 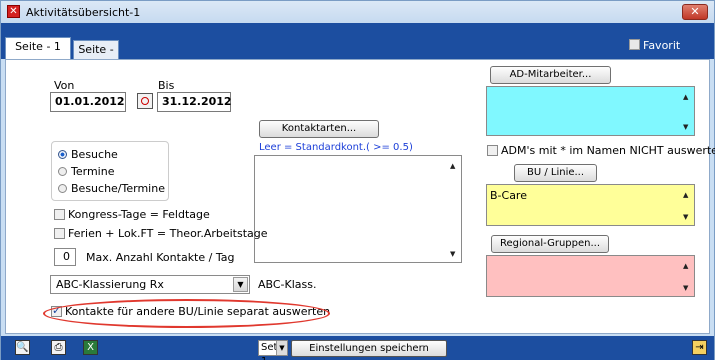 I want to click on window-title: Aktivitätsübersicht-1, so click(x=83, y=12).